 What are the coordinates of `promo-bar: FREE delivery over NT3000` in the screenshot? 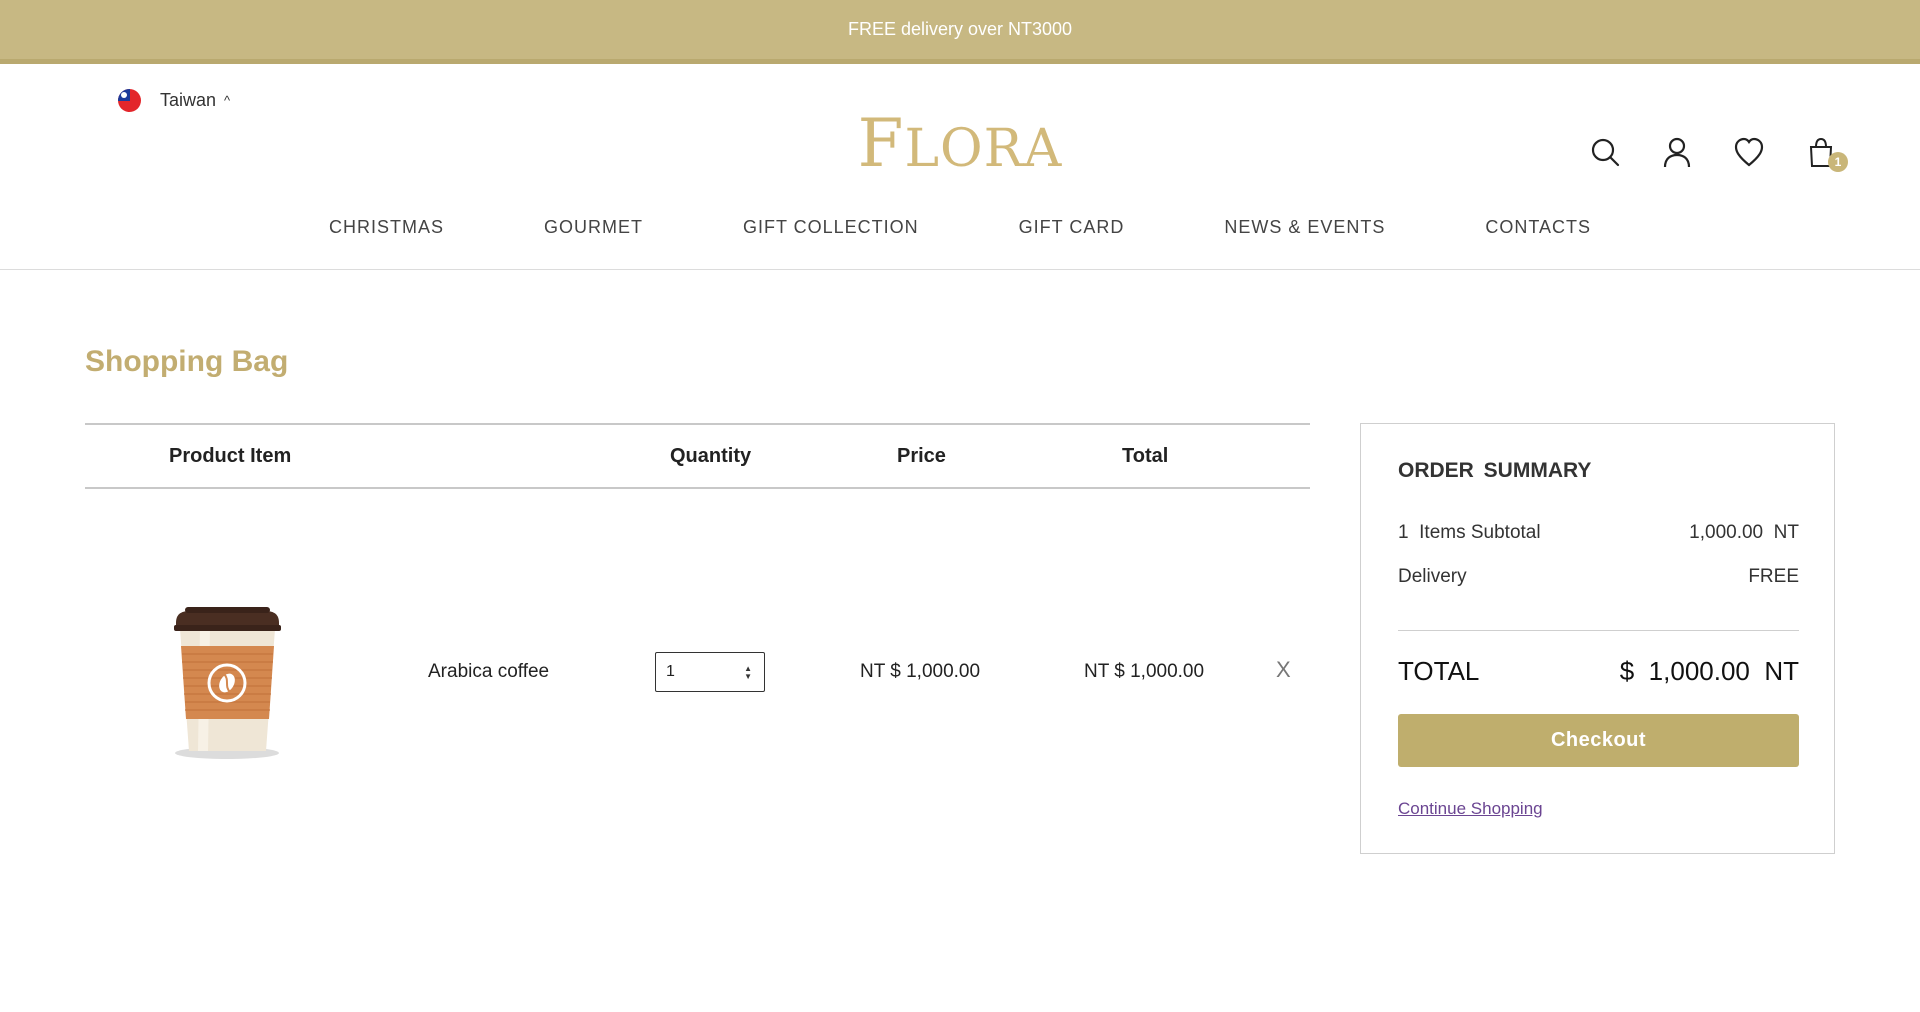 It's located at (960, 32).